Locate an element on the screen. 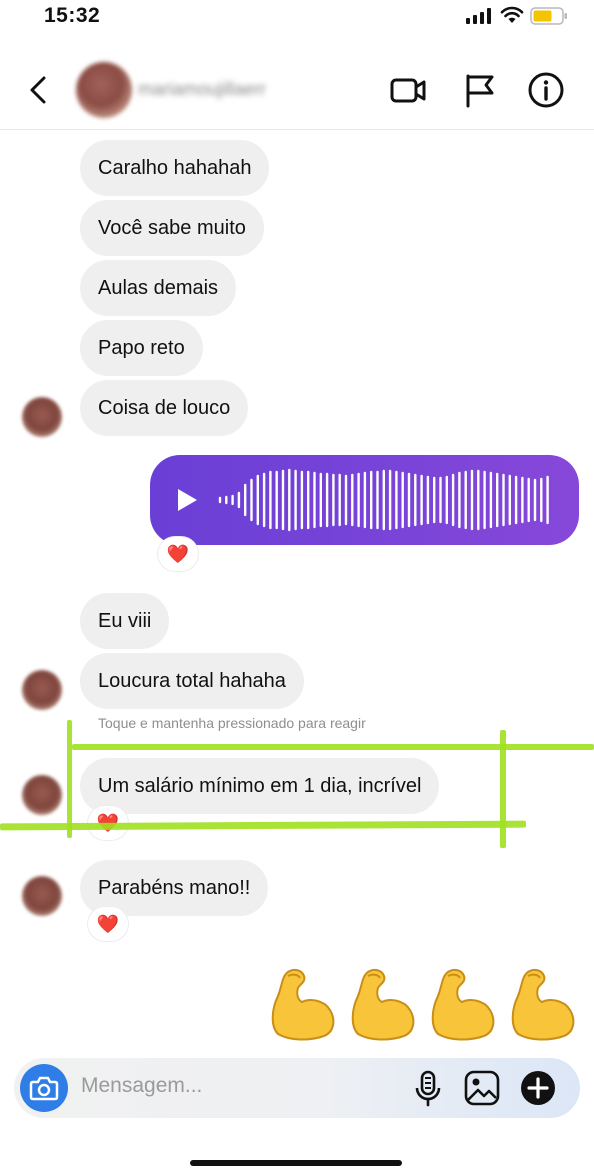  camera-icon is located at coordinates (44, 1088).